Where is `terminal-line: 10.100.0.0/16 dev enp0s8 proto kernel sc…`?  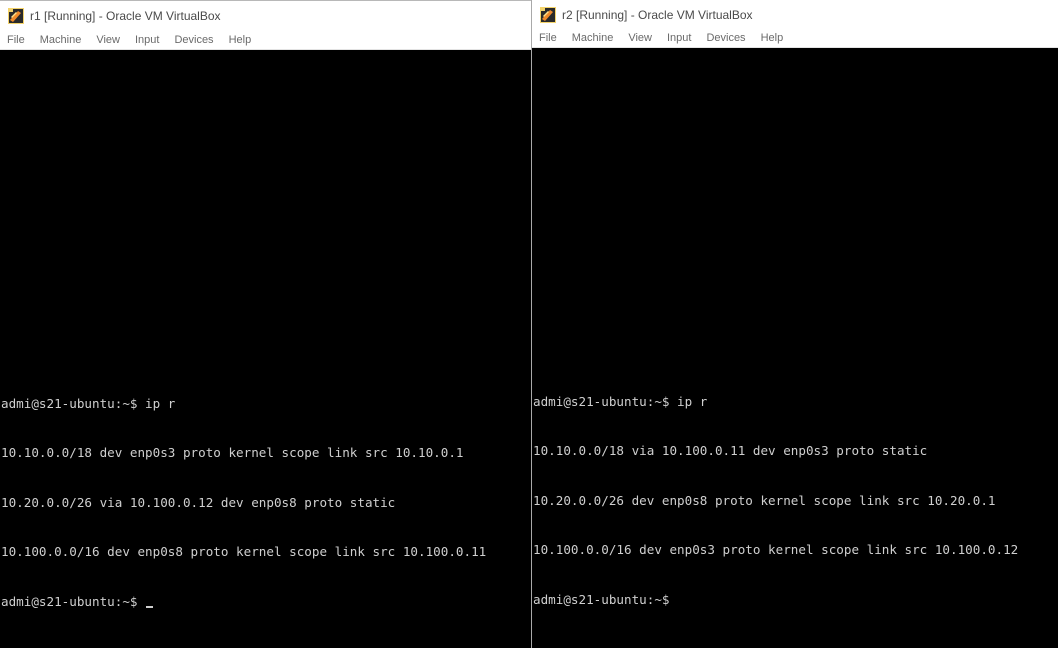
terminal-line: 10.100.0.0/16 dev enp0s8 proto kernel sc… is located at coordinates (244, 551).